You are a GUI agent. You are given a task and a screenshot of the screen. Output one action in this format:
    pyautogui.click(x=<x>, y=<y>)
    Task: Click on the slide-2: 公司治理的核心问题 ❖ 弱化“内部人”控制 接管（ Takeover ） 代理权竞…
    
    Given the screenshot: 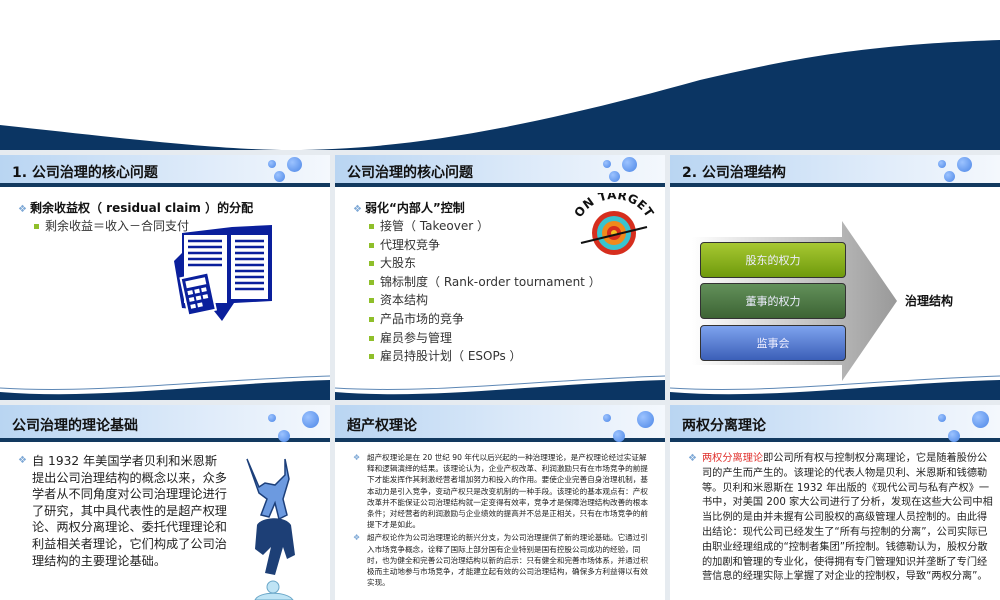 What is the action you would take?
    pyautogui.click(x=500, y=277)
    